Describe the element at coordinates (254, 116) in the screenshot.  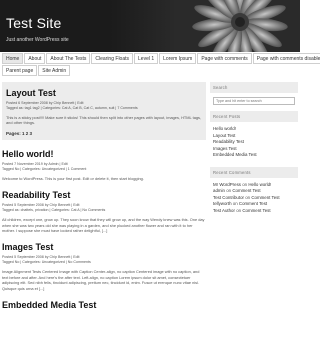
I see `recent-posts-heading: Recent Posts` at that location.